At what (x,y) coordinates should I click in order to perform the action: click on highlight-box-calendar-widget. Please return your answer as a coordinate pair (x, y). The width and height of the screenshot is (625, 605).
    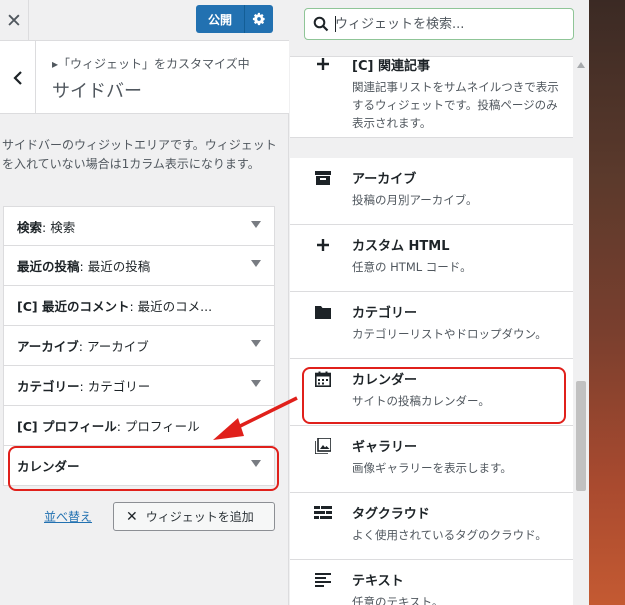
    Looking at the image, I should click on (143, 468).